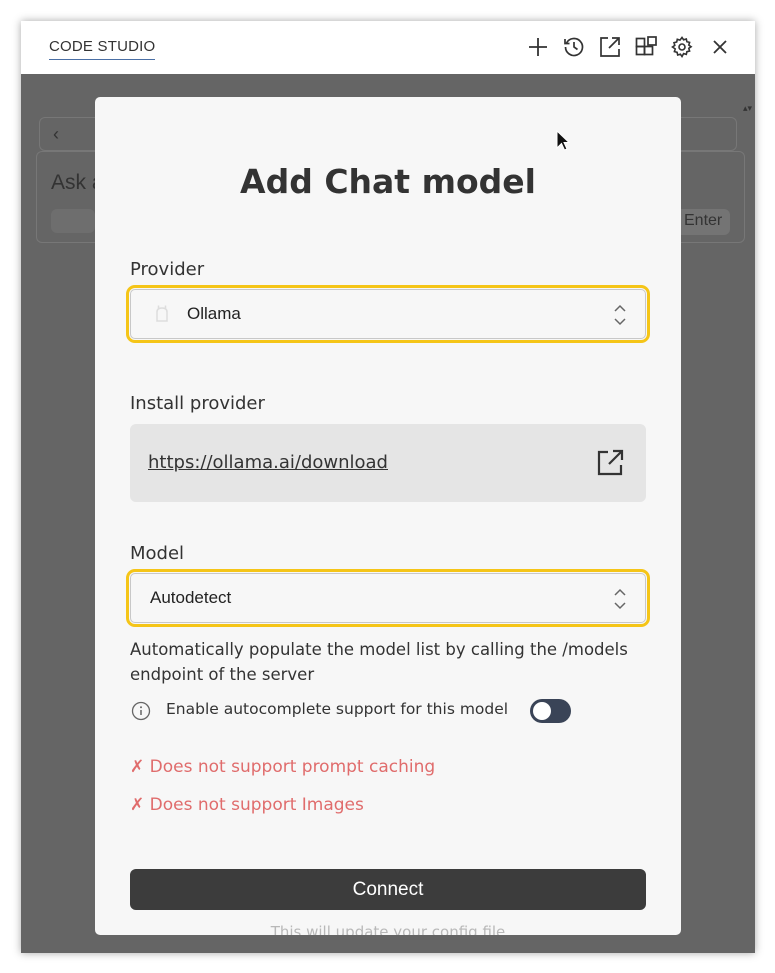 Image resolution: width=775 pixels, height=973 pixels. Describe the element at coordinates (141, 711) in the screenshot. I see `info-icon` at that location.